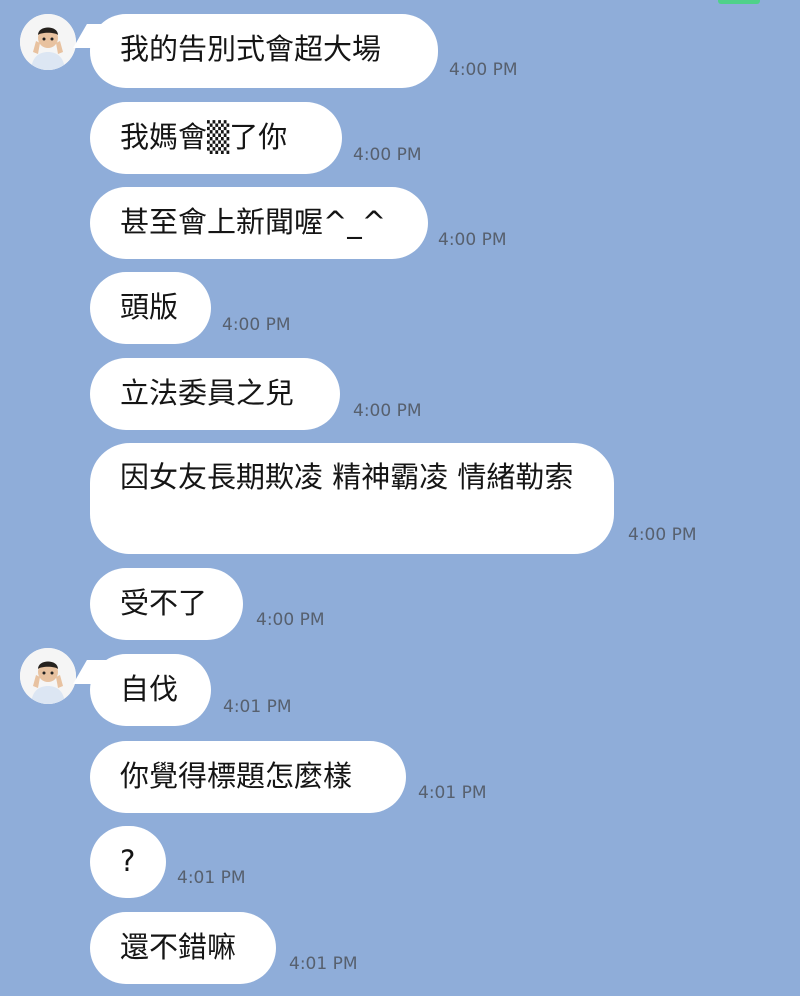 The image size is (800, 996). I want to click on message-bubble: 自伐, so click(150, 690).